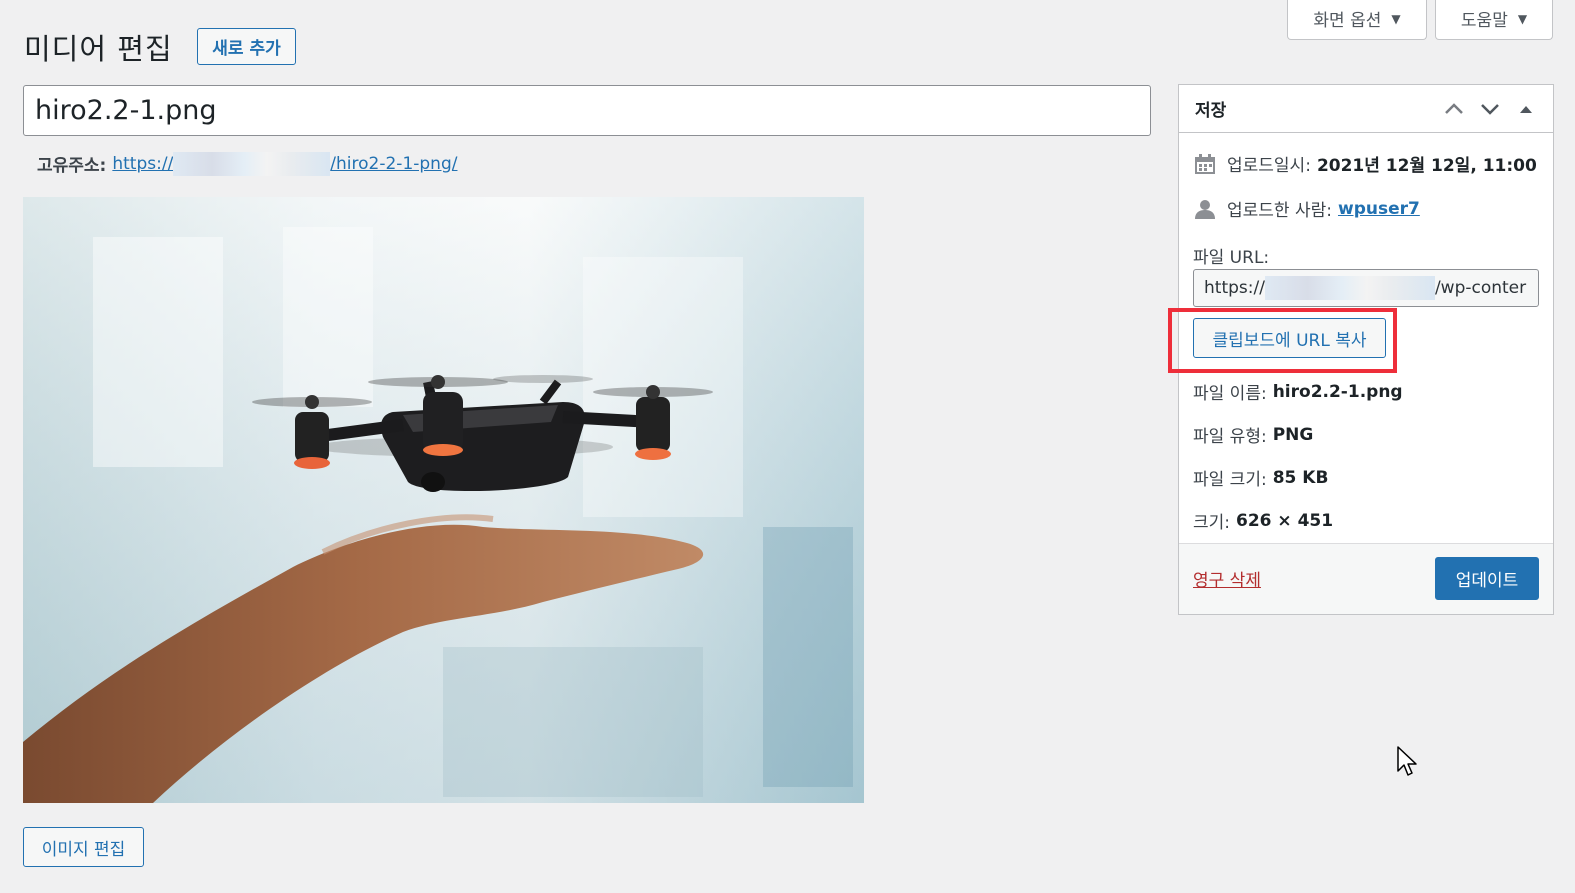  I want to click on file-url-label-text: 파일 URL:, so click(1231, 258).